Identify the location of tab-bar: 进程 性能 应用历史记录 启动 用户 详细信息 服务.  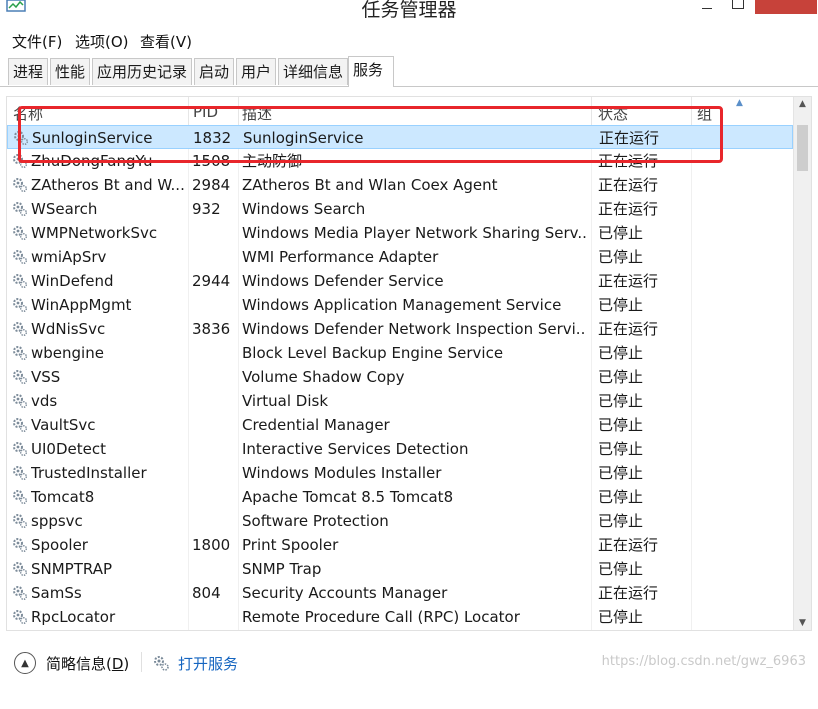
(409, 71).